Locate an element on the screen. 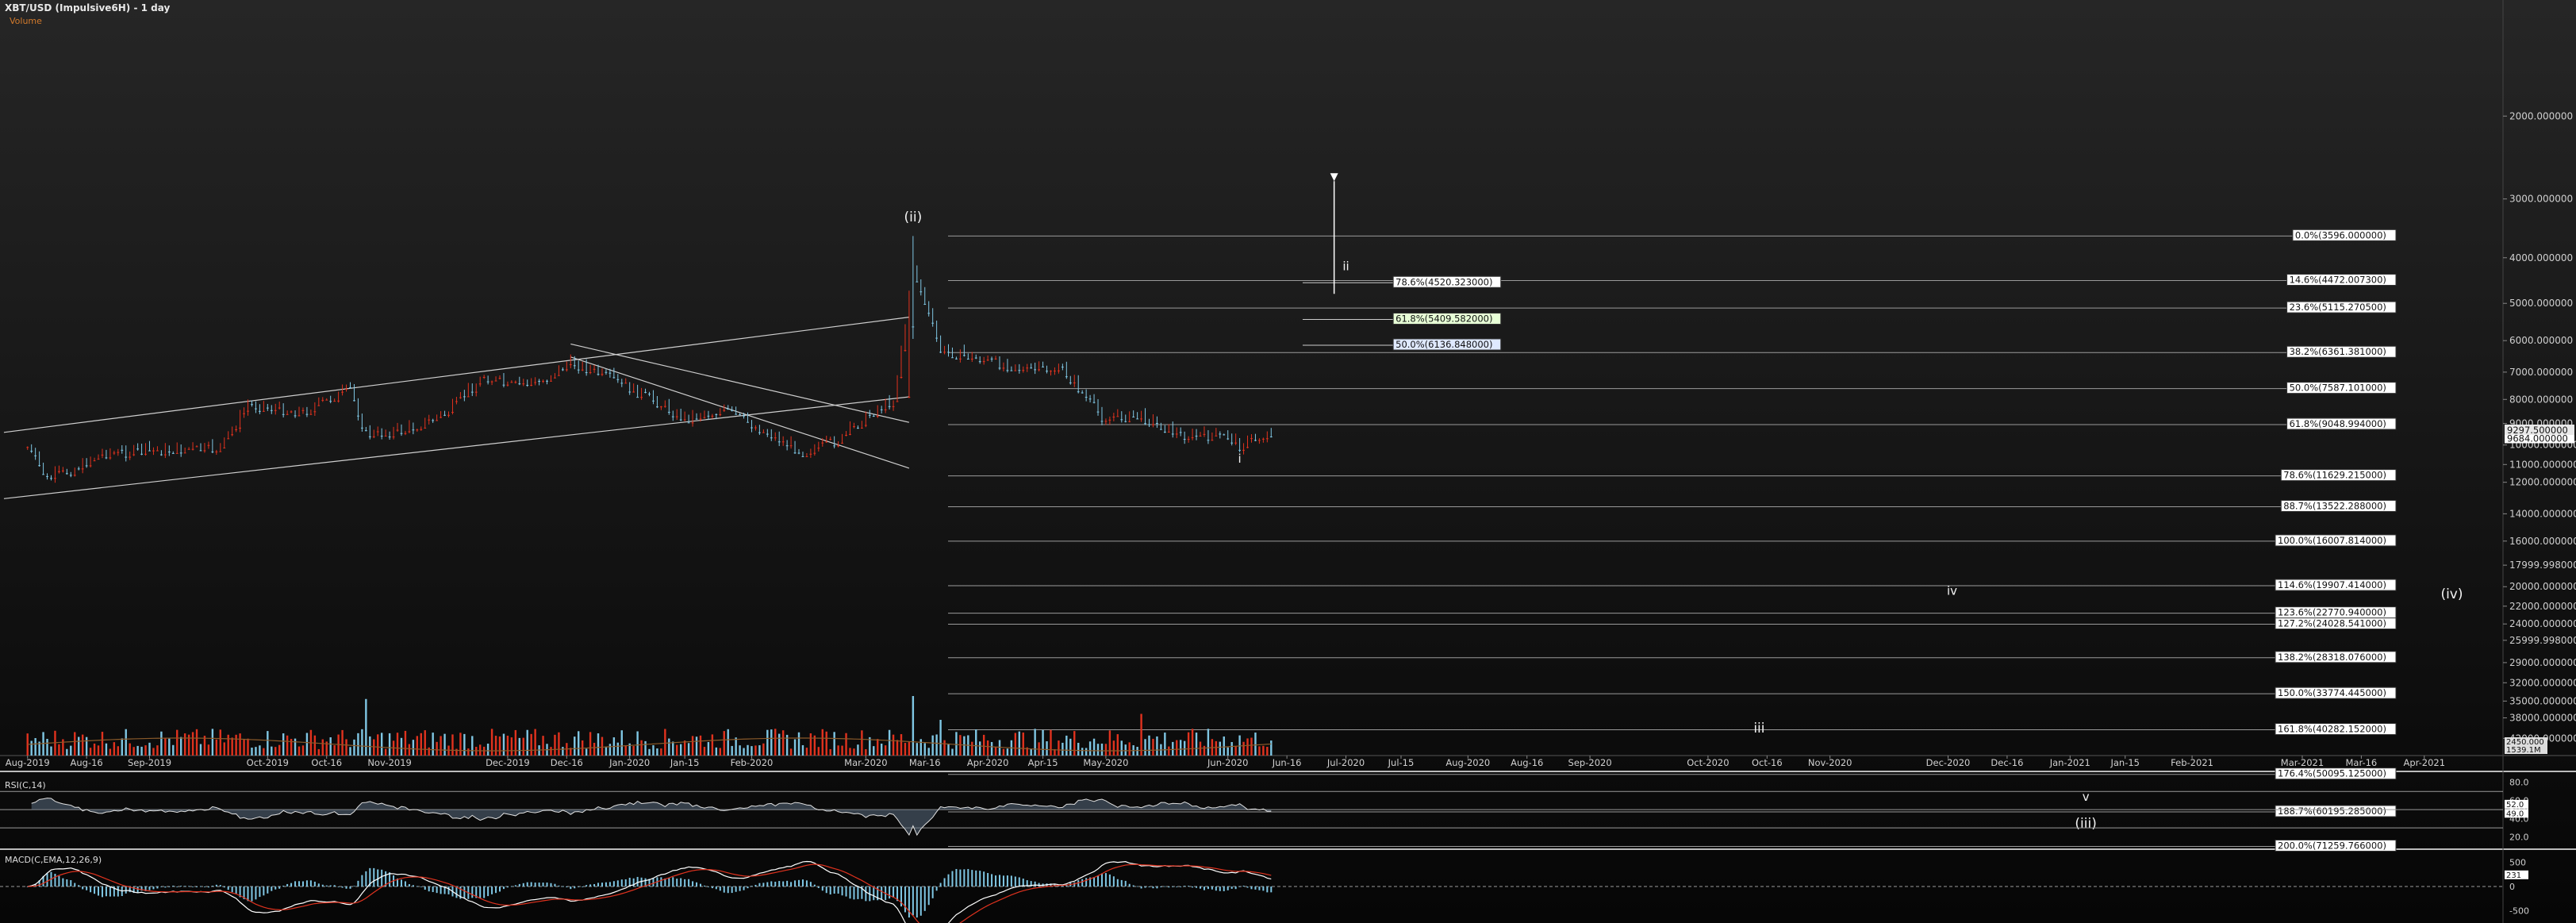 The height and width of the screenshot is (923, 2576). macd-tick-label: -500 is located at coordinates (2519, 912).